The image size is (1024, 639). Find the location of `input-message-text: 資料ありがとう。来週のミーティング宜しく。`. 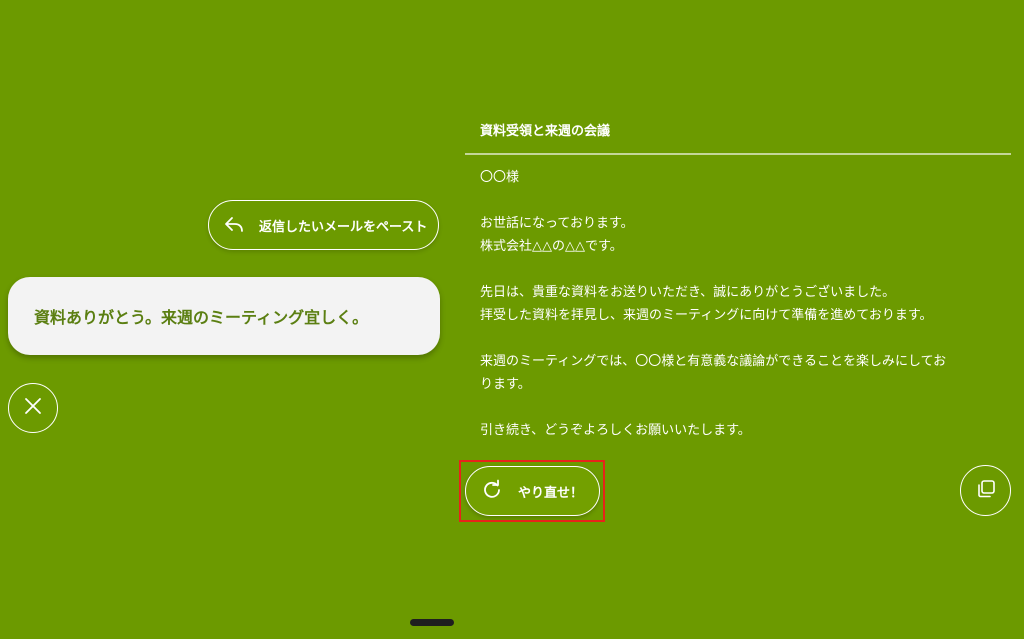

input-message-text: 資料ありがとう。来週のミーティング宜しく。 is located at coordinates (201, 317).